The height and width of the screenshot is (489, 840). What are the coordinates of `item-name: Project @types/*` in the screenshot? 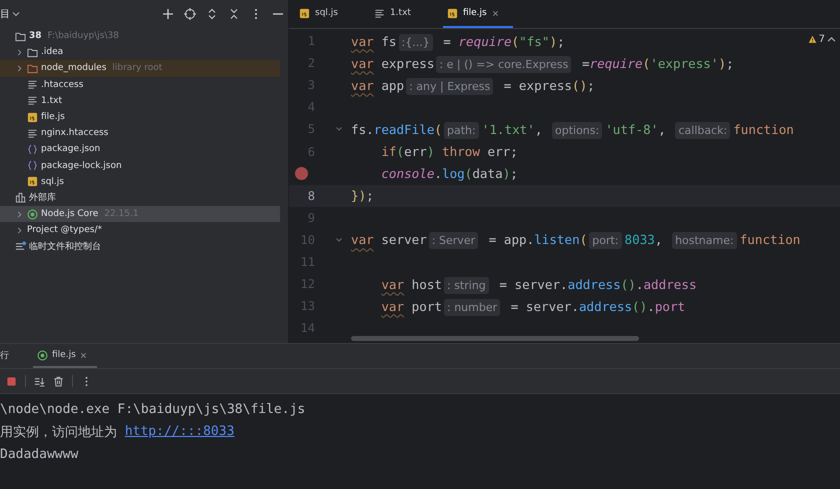 It's located at (64, 230).